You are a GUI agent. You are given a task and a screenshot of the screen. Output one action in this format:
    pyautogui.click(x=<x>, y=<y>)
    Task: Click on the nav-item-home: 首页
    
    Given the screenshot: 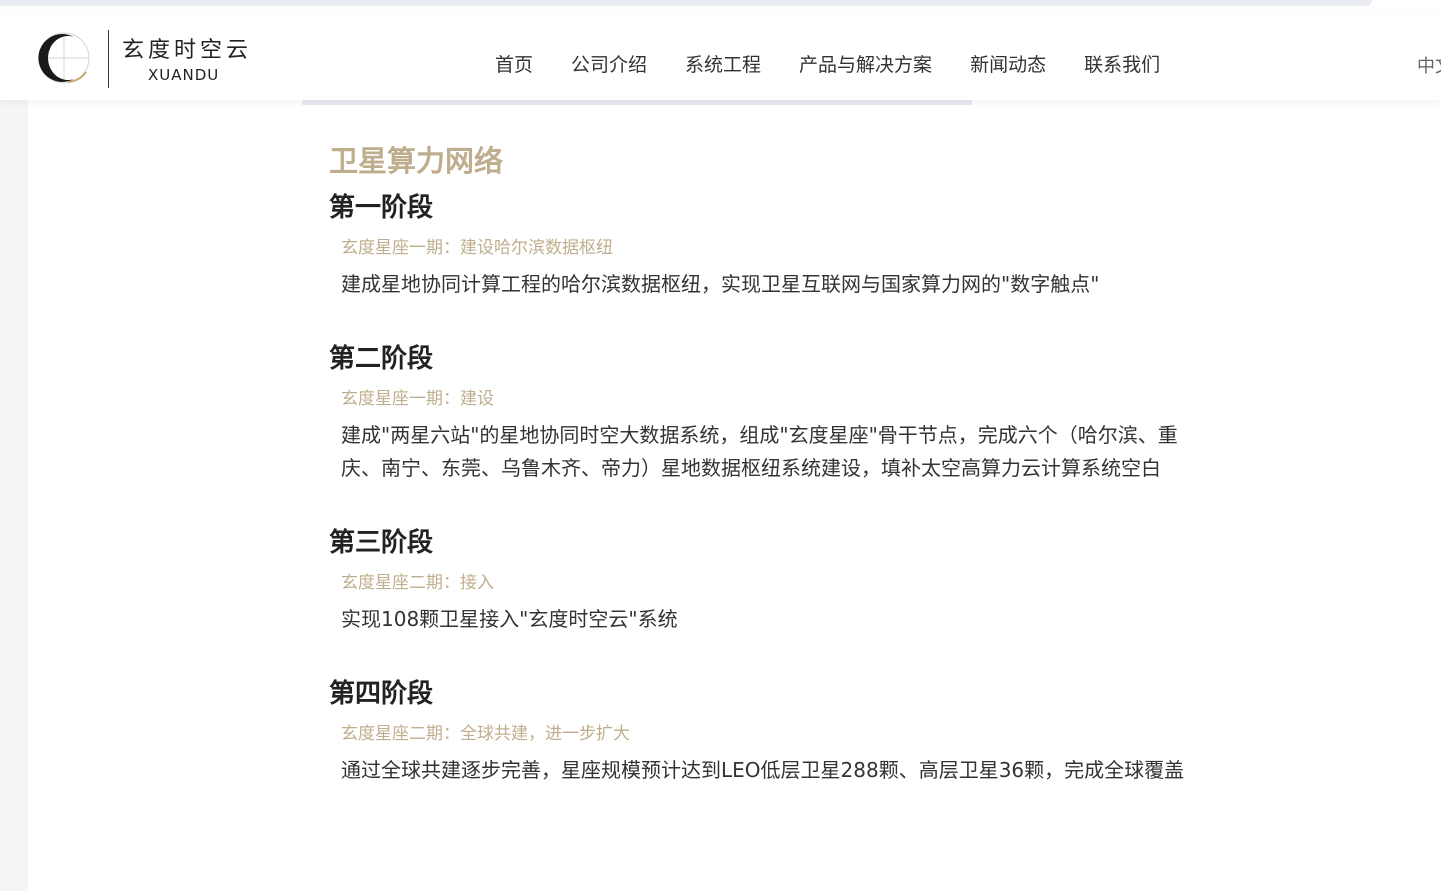 What is the action you would take?
    pyautogui.click(x=514, y=63)
    